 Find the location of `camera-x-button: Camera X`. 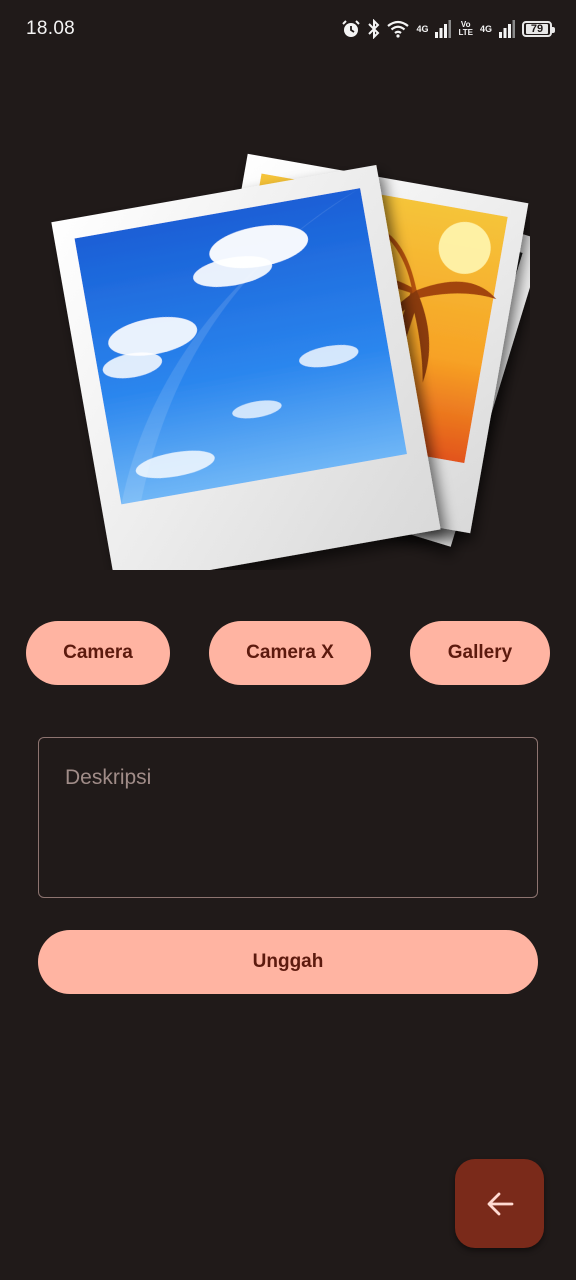

camera-x-button: Camera X is located at coordinates (290, 653).